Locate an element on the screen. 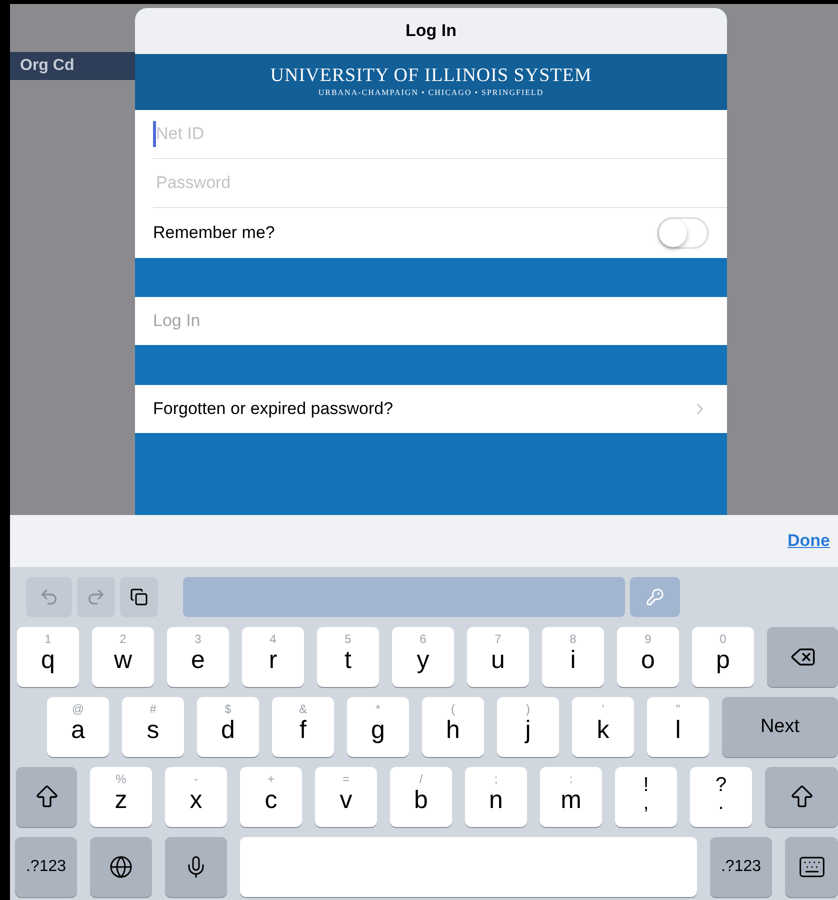 The image size is (838, 900). letter-key: 0 p is located at coordinates (723, 657).